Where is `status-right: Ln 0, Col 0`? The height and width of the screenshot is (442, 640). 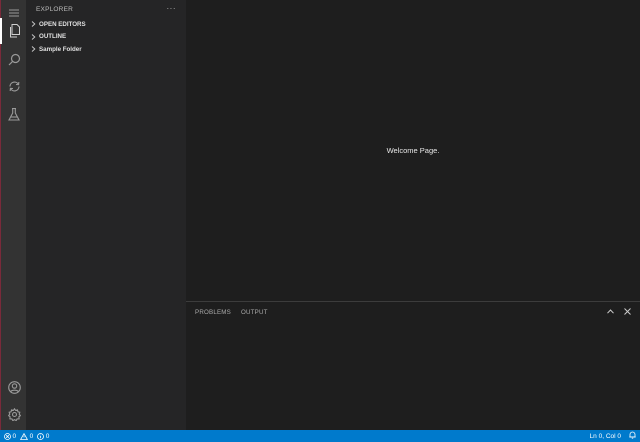 status-right: Ln 0, Col 0 is located at coordinates (613, 436).